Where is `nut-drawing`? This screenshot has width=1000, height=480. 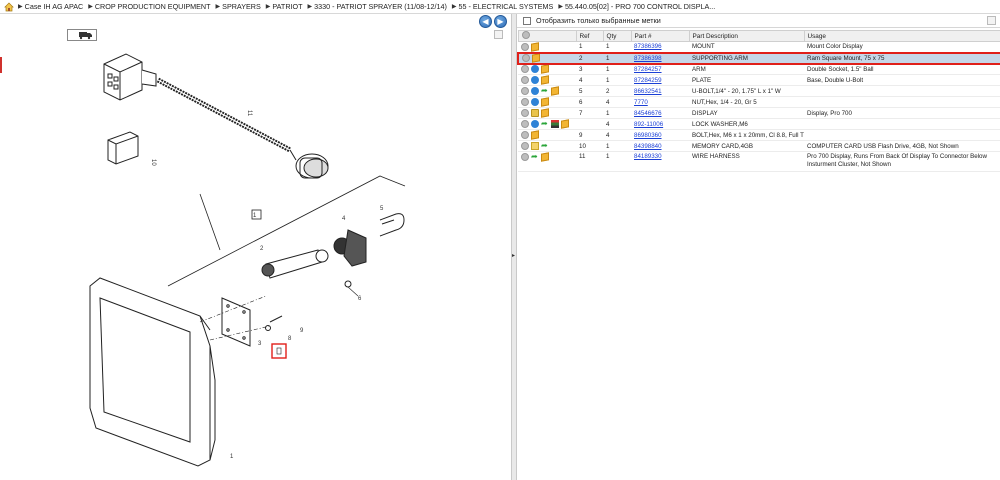 nut-drawing is located at coordinates (348, 284).